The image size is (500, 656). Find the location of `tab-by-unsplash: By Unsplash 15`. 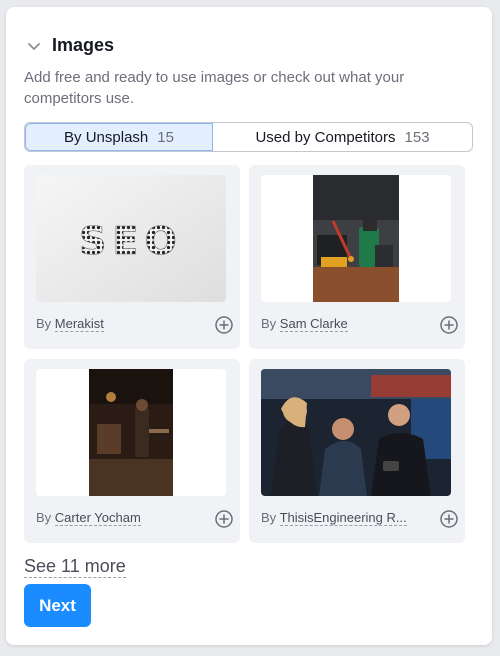

tab-by-unsplash: By Unsplash 15 is located at coordinates (119, 137).